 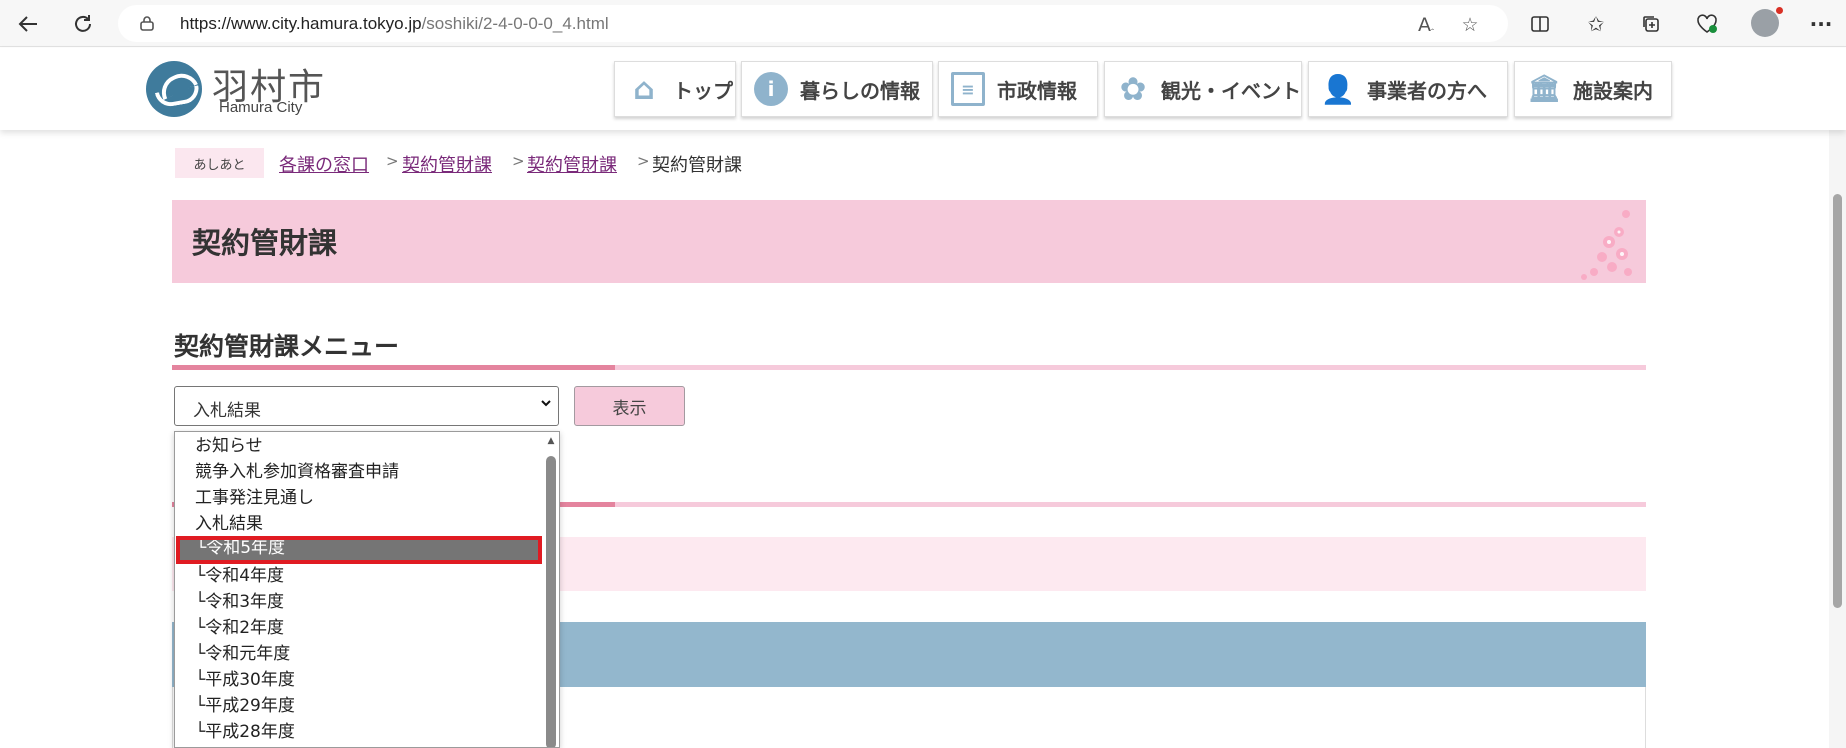 What do you see at coordinates (909, 367) in the screenshot?
I see `heading-underline` at bounding box center [909, 367].